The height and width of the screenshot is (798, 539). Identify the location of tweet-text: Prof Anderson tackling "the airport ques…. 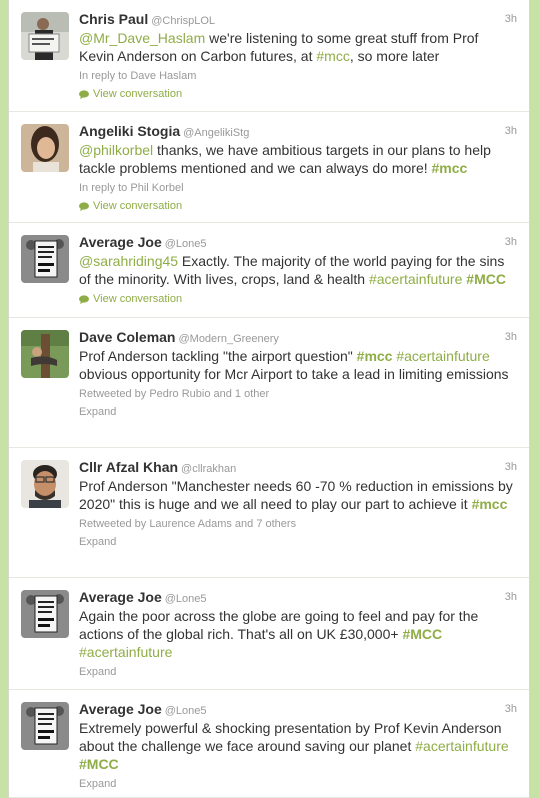
(298, 365).